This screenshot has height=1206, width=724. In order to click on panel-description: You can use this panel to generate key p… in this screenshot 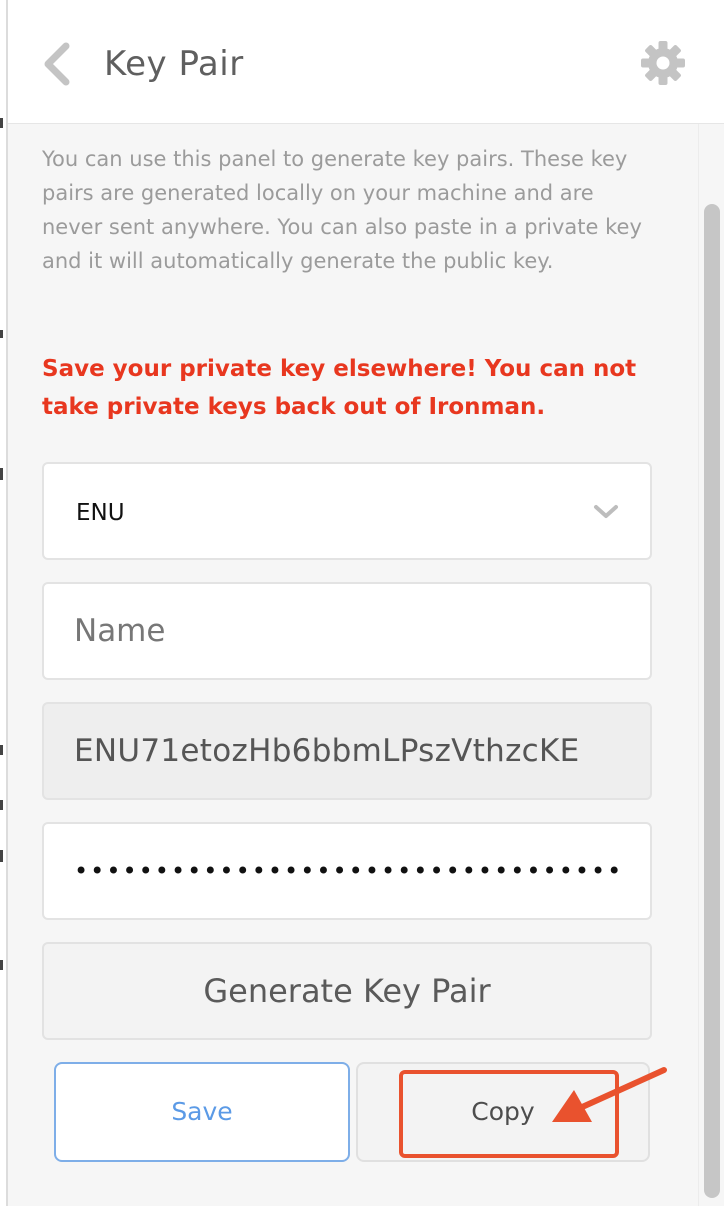, I will do `click(342, 210)`.